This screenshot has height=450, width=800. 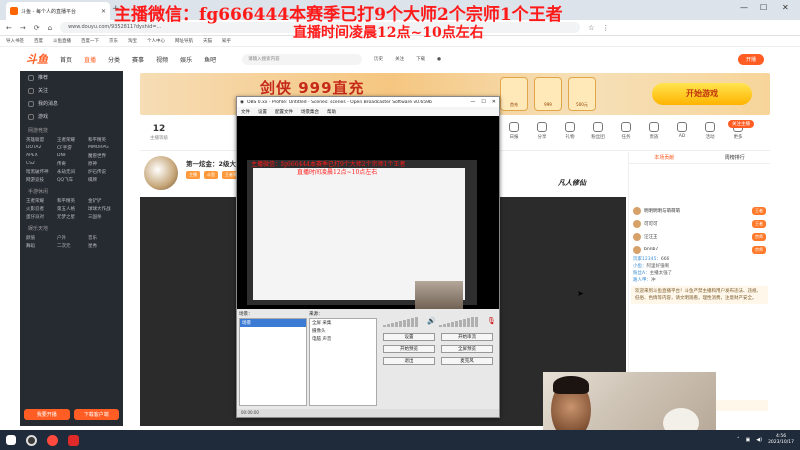 What do you see at coordinates (102, 238) in the screenshot?
I see `category-link: 音乐` at bounding box center [102, 238].